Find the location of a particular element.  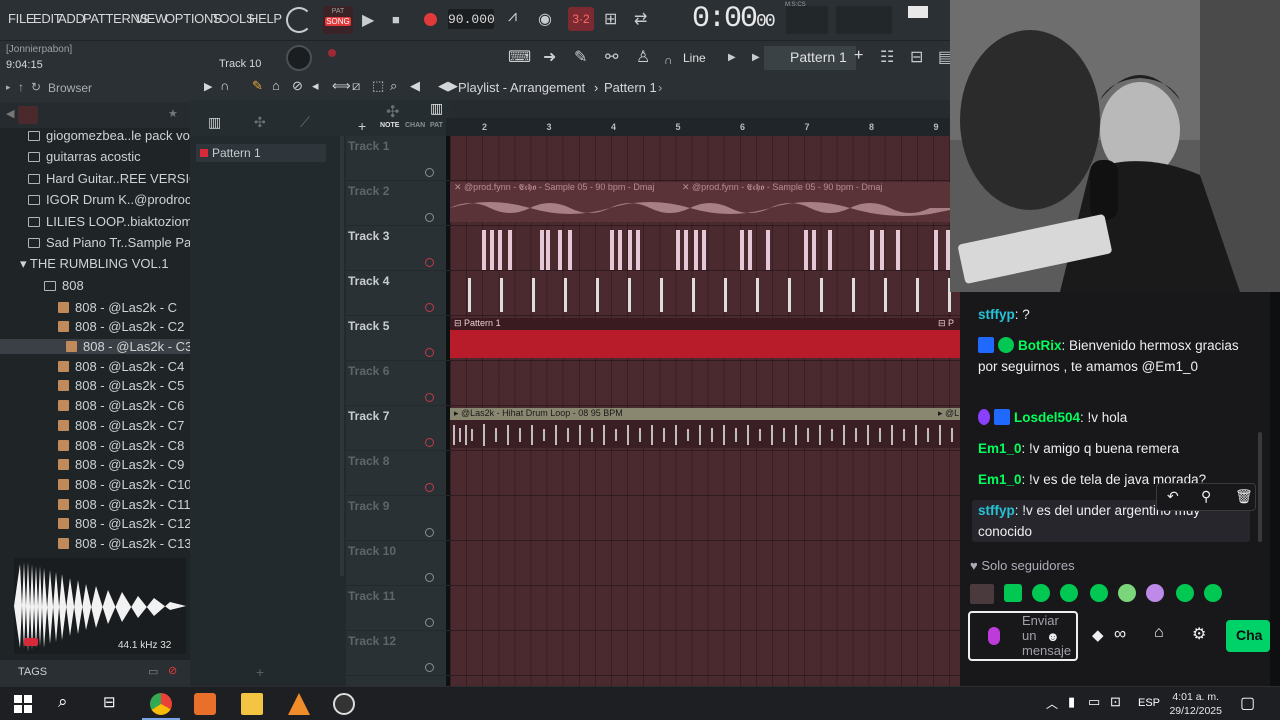

timeline-ruler: 2 3 4 5 6 7 8 9 is located at coordinates (698, 127).